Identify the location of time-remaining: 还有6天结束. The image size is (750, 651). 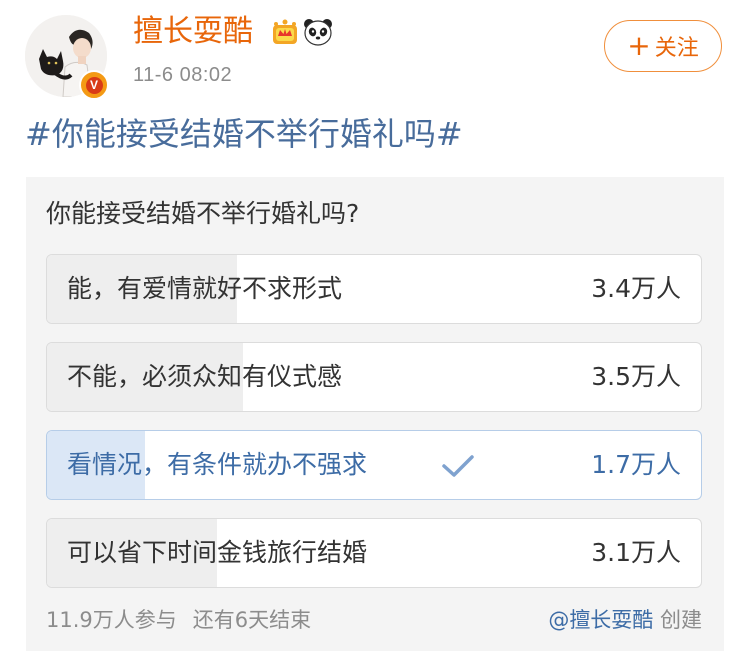
(252, 620).